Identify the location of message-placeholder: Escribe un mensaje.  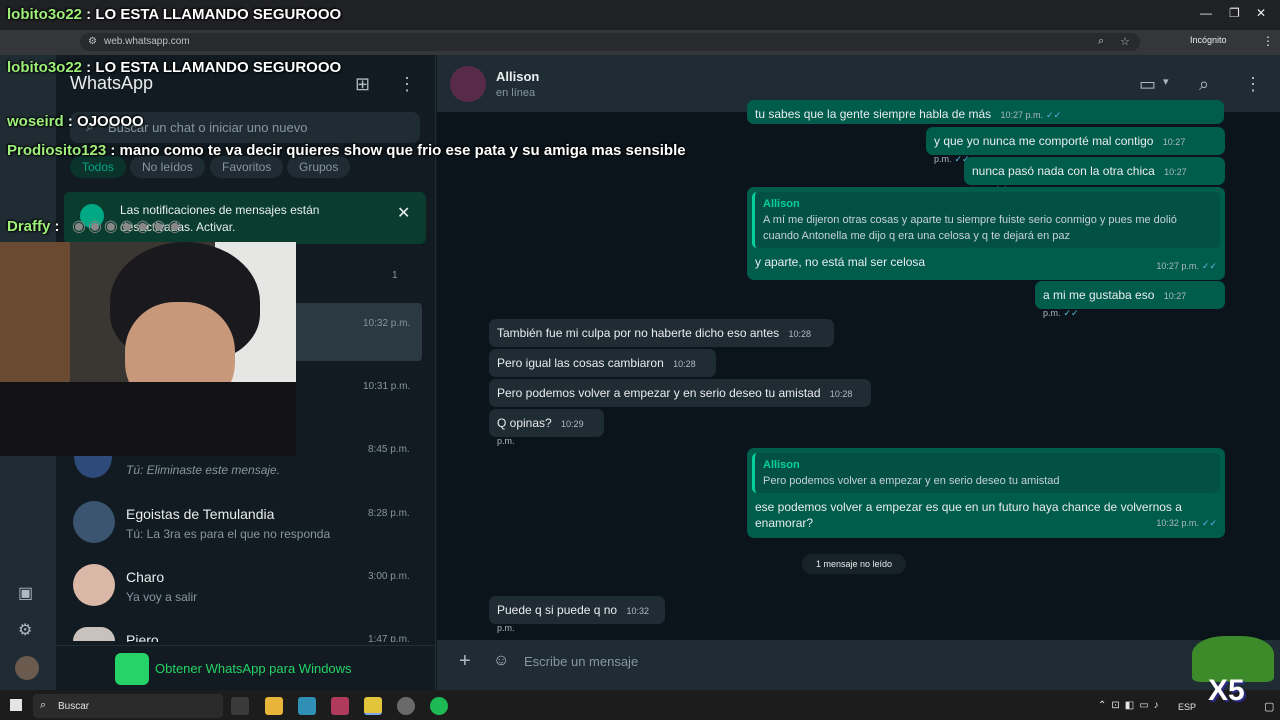
(581, 661).